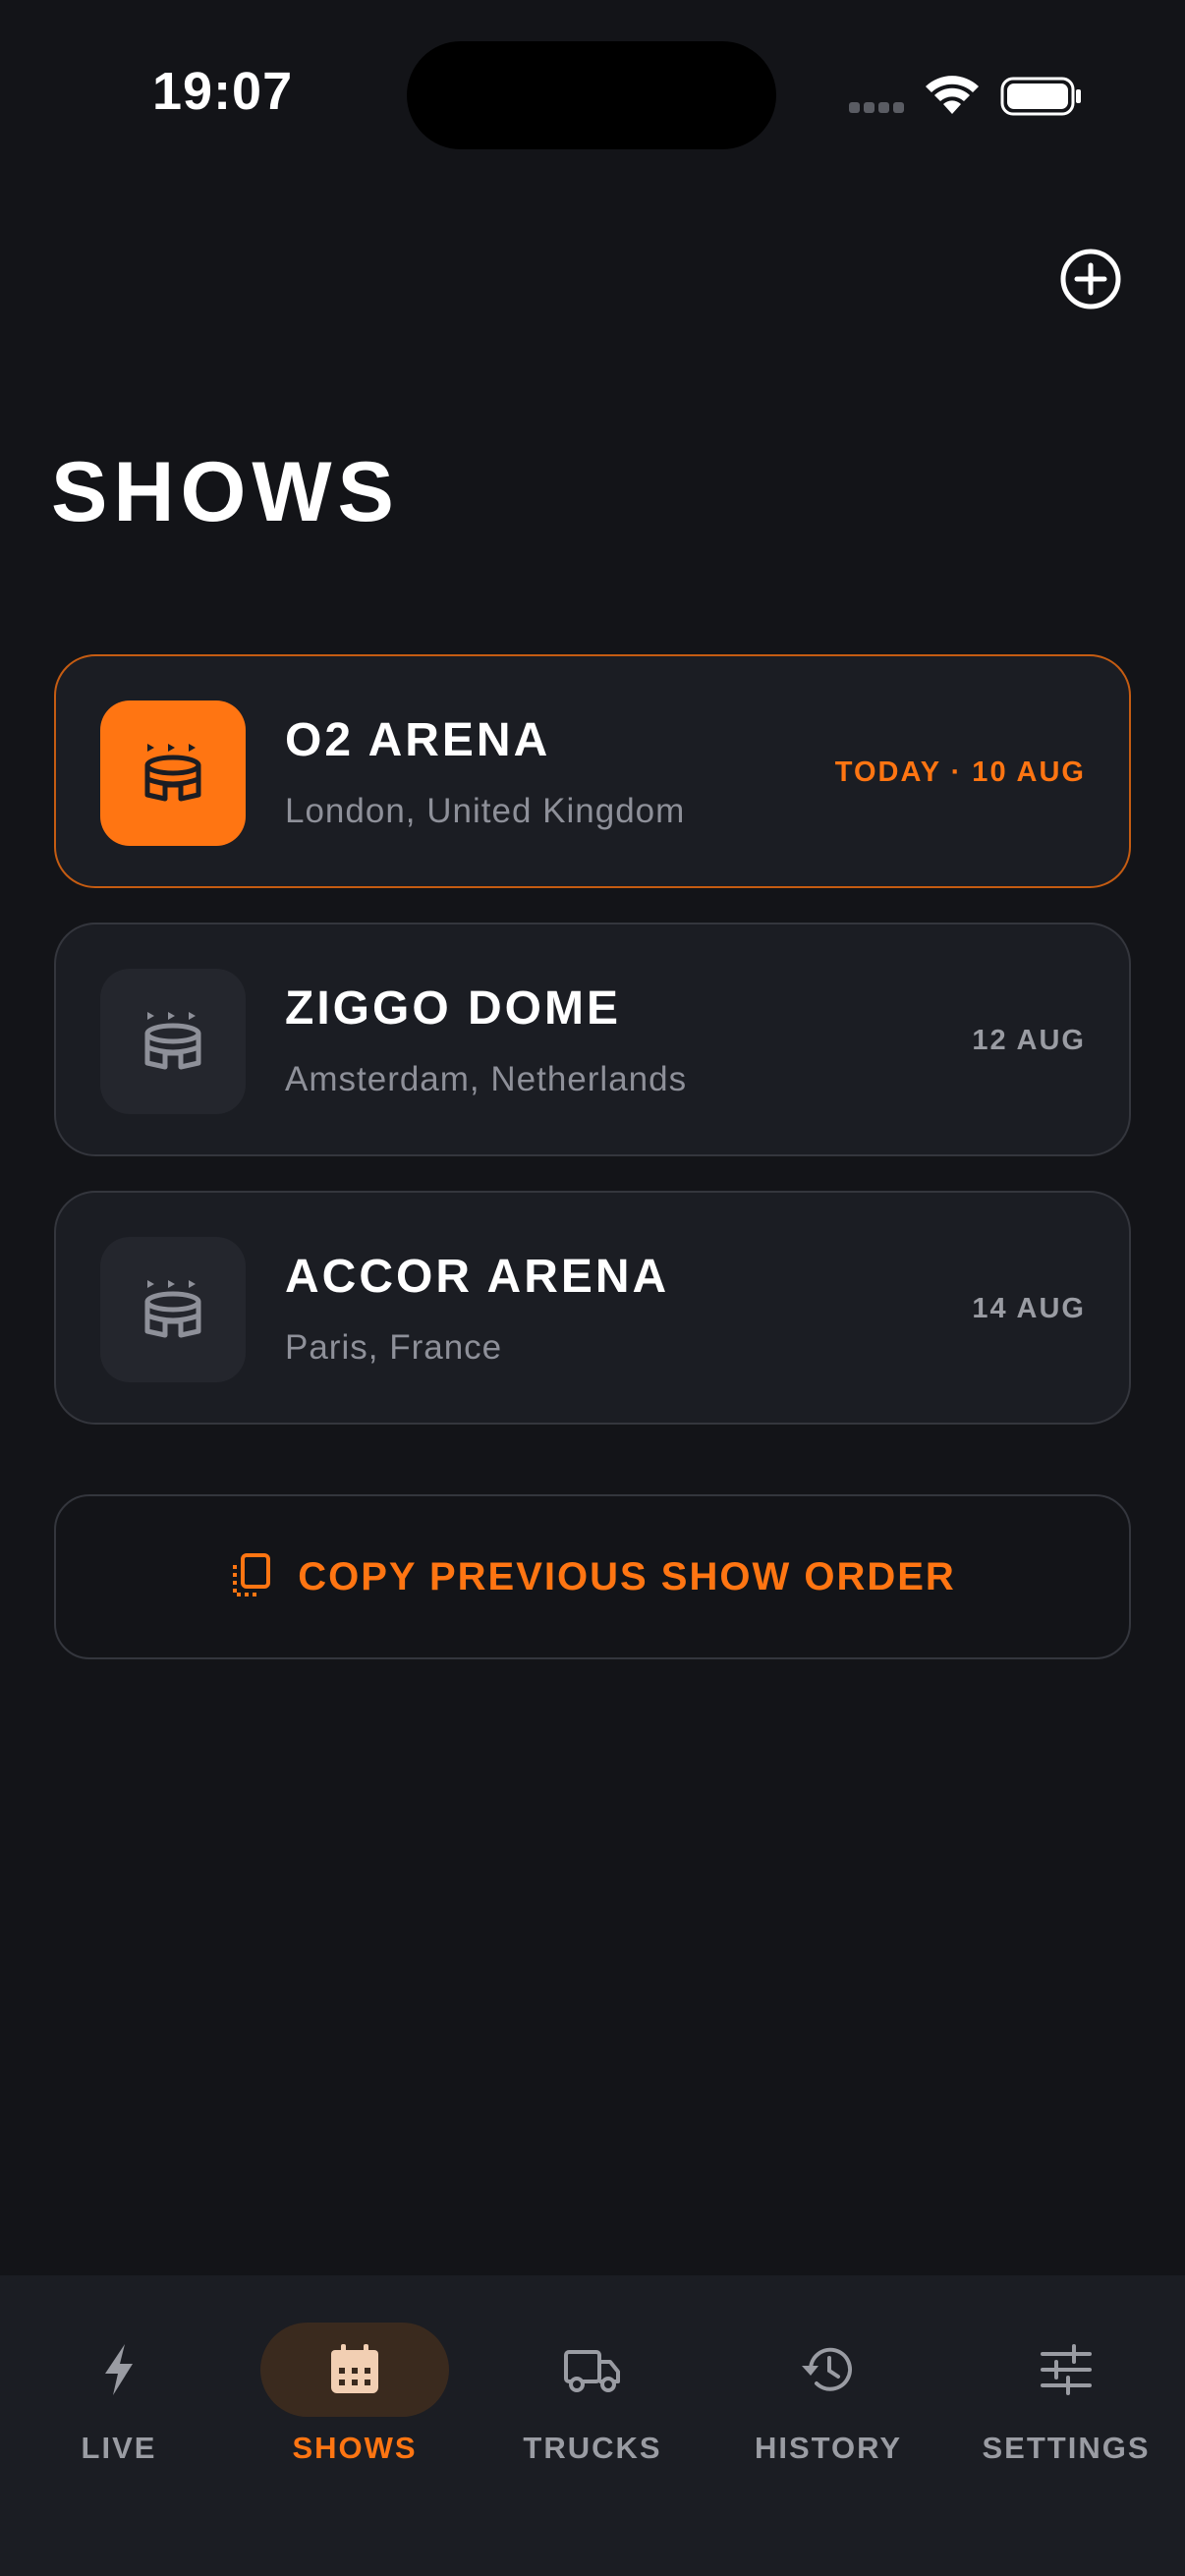  I want to click on show-name: ZIGGO DOME, so click(453, 1008).